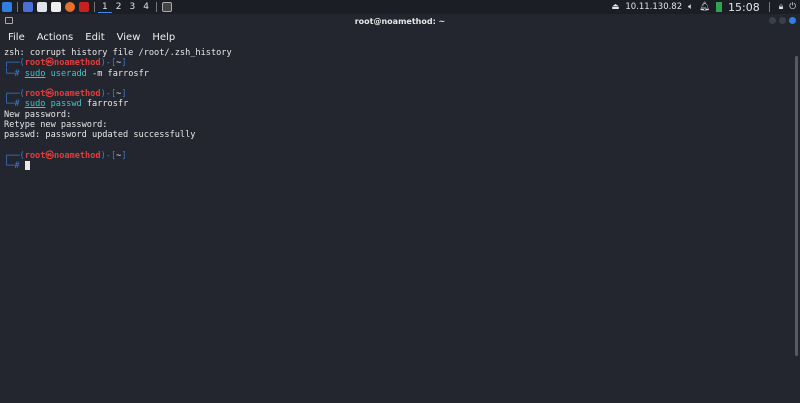 The width and height of the screenshot is (800, 403). I want to click on command-line: └─#, so click(398, 166).